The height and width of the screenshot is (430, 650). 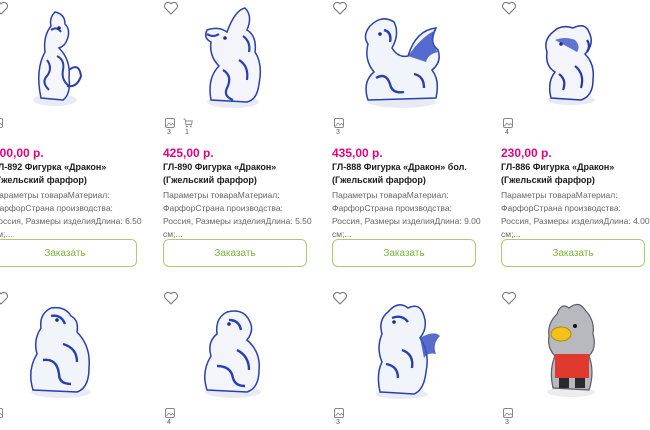 I want to click on product-meta: 3 1, so click(x=238, y=129).